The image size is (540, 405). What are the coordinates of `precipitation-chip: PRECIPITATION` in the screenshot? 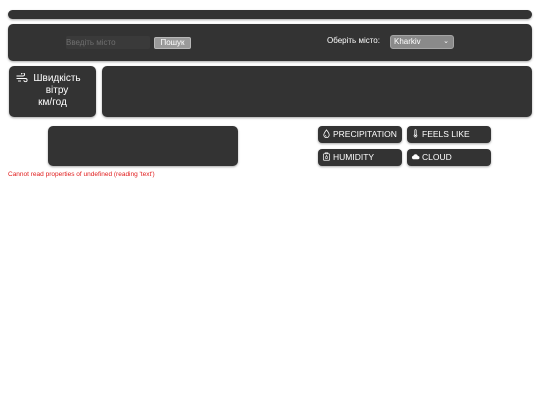 It's located at (360, 134).